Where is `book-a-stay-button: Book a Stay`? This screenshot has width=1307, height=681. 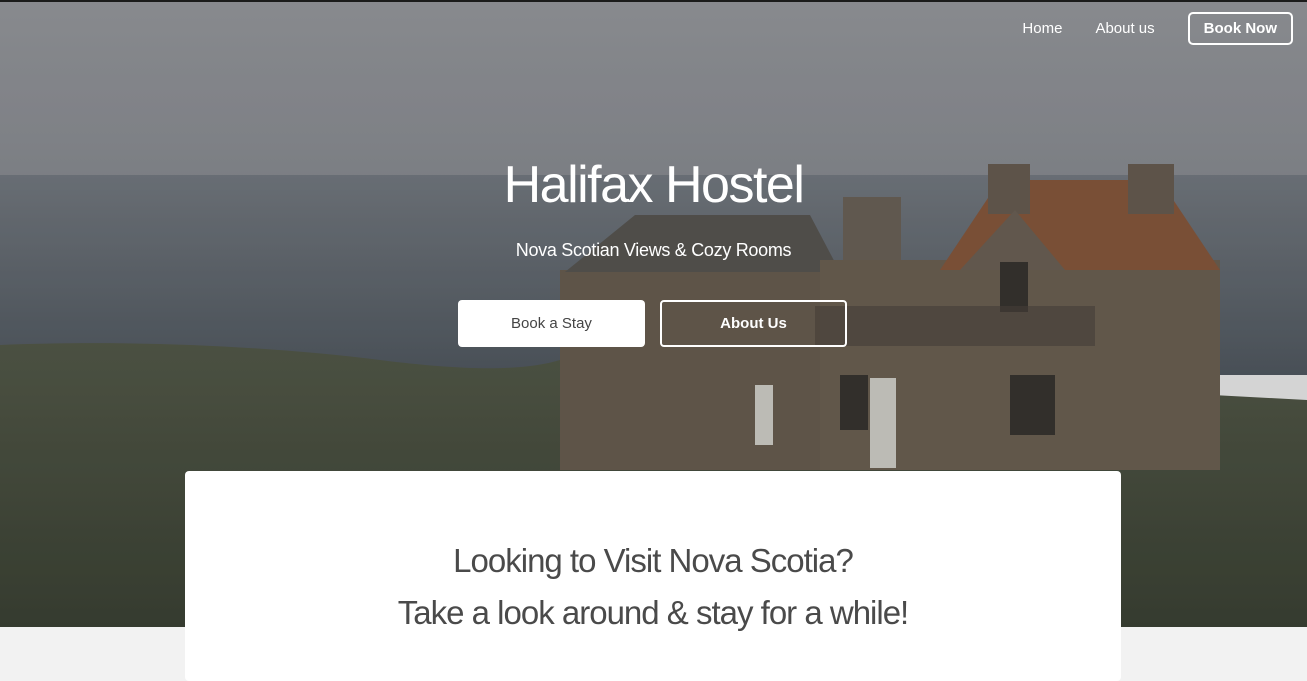
book-a-stay-button: Book a Stay is located at coordinates (551, 323).